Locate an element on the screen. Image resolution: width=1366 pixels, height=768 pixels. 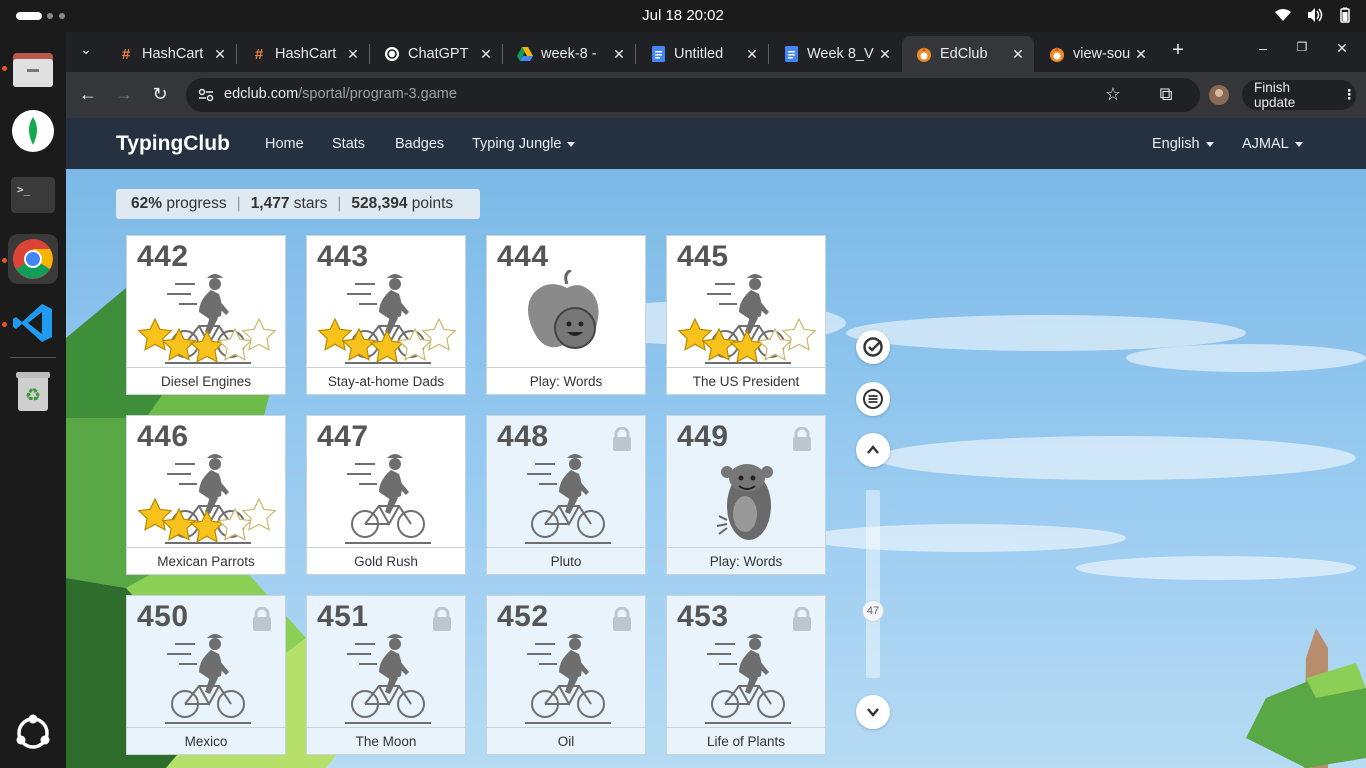
lesson-number: 450 is located at coordinates (163, 616).